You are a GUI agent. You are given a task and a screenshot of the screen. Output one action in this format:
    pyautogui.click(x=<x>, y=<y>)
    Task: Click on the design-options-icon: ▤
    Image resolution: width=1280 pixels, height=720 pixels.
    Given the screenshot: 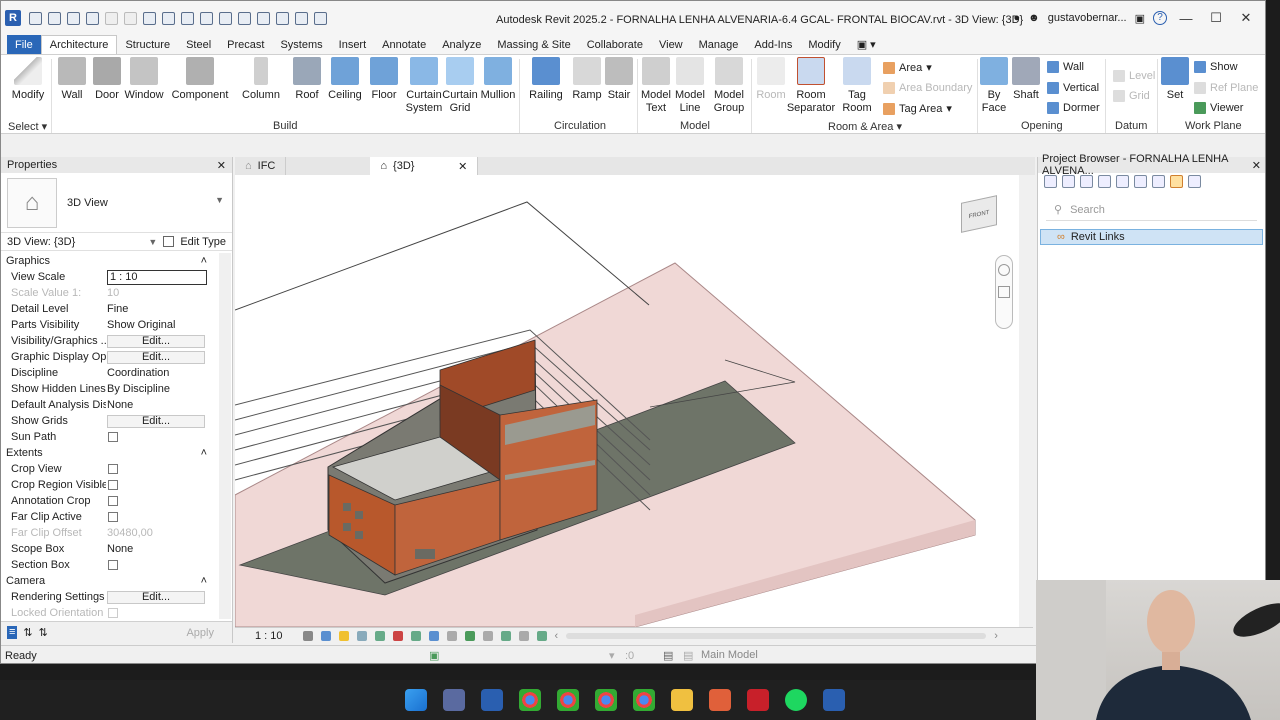 What is the action you would take?
    pyautogui.click(x=668, y=655)
    